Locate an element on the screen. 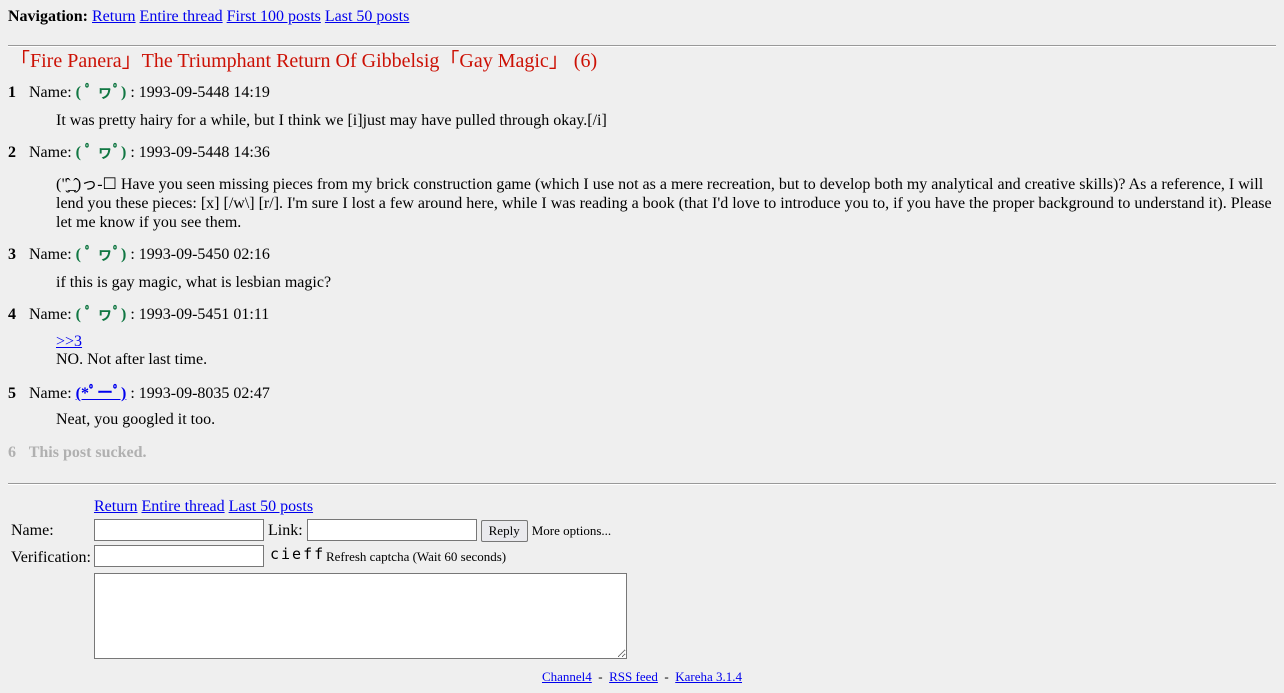  link-field-label: Link: is located at coordinates (285, 530).